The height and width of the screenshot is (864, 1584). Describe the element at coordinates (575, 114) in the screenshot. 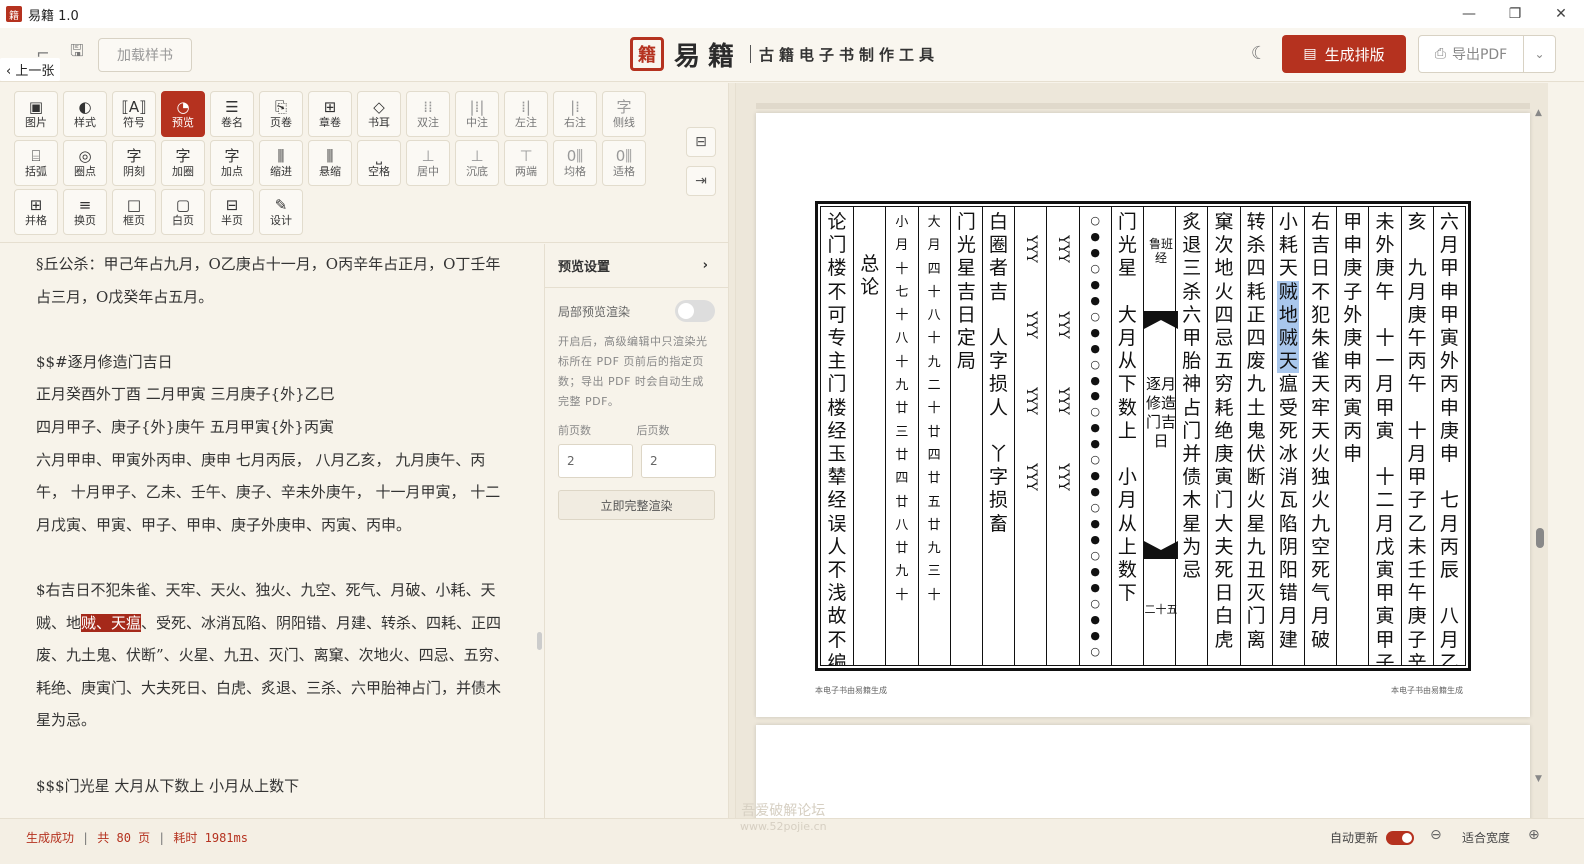

I see `tool-button: |⁞ 右注` at that location.